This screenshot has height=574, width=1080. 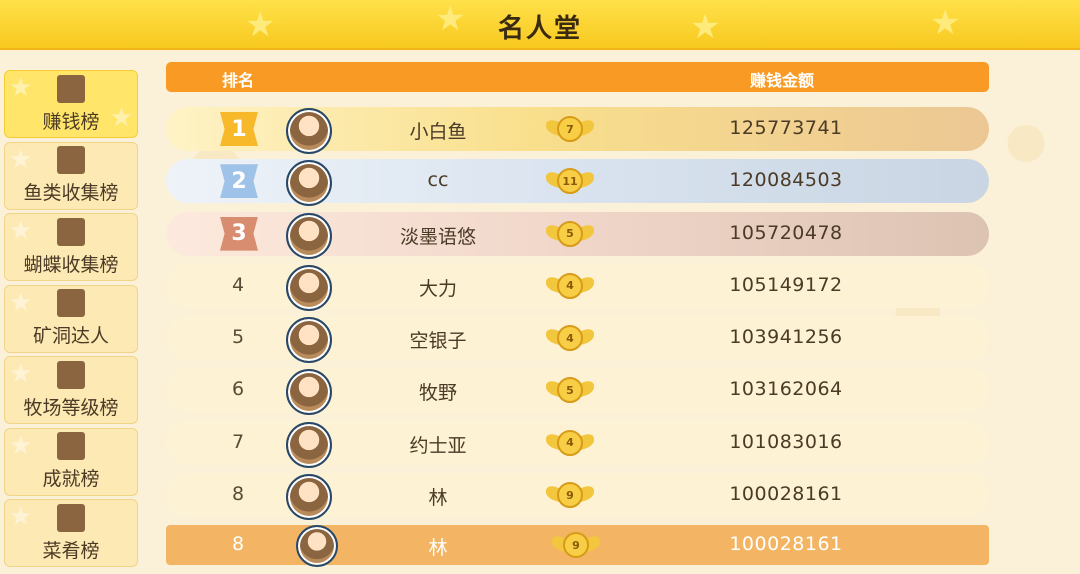 What do you see at coordinates (437, 236) in the screenshot?
I see `player-name: 淡墨语悠` at bounding box center [437, 236].